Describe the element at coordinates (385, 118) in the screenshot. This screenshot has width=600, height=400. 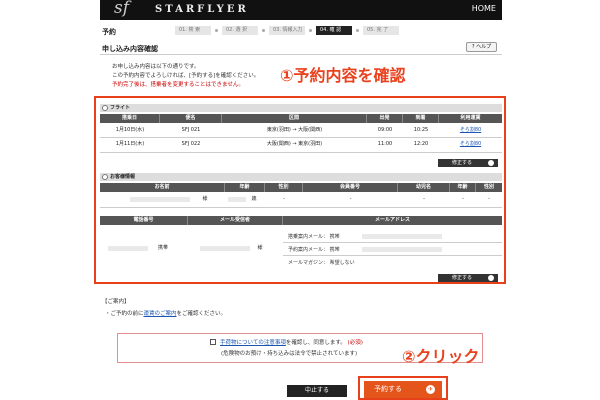
I see `col-depart: 出発` at that location.